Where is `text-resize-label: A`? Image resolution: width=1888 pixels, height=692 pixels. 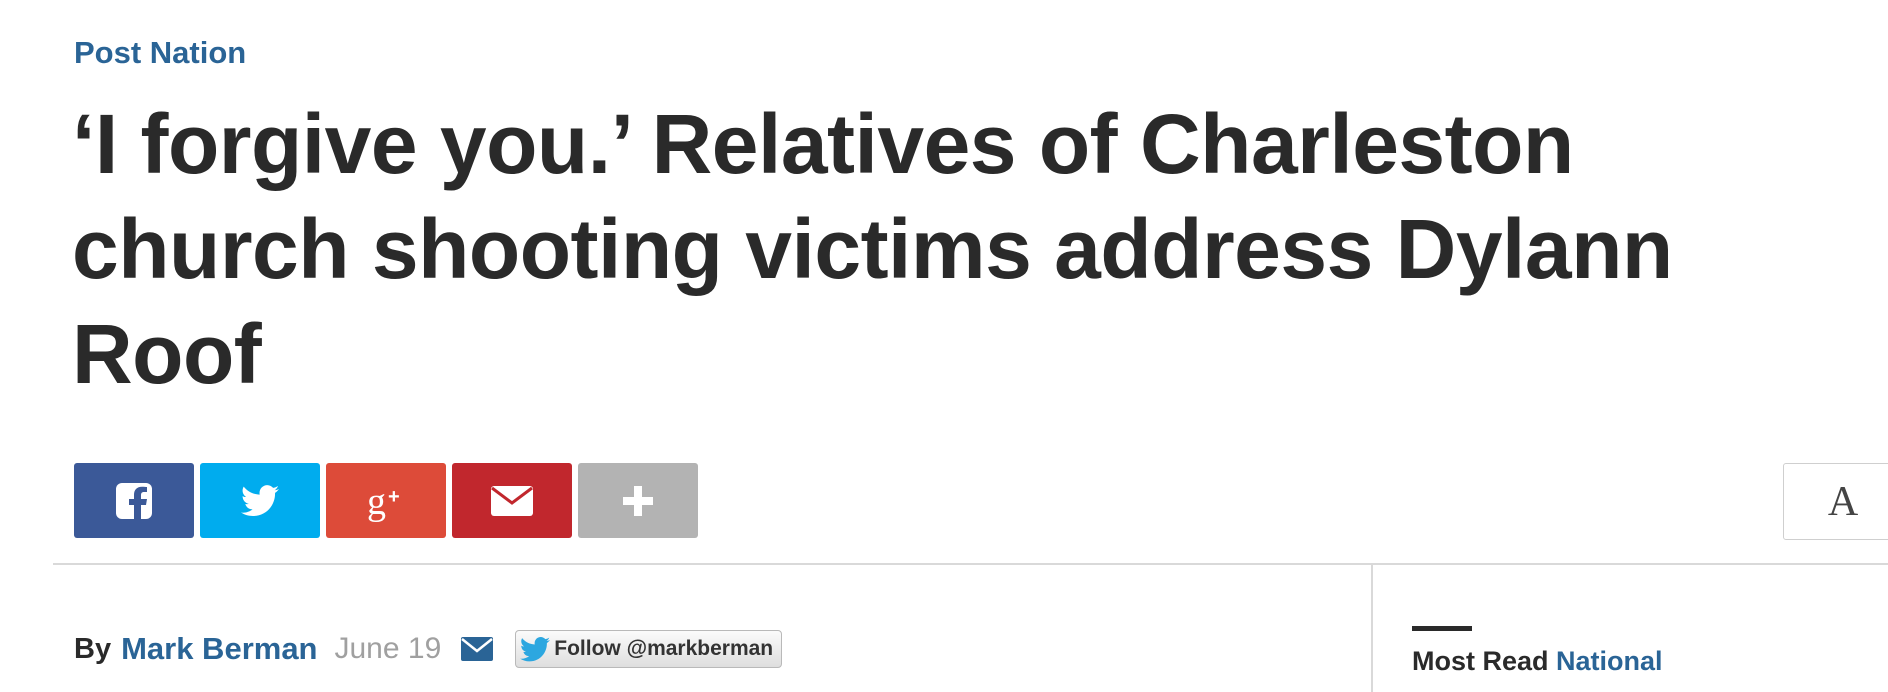 text-resize-label: A is located at coordinates (1843, 501).